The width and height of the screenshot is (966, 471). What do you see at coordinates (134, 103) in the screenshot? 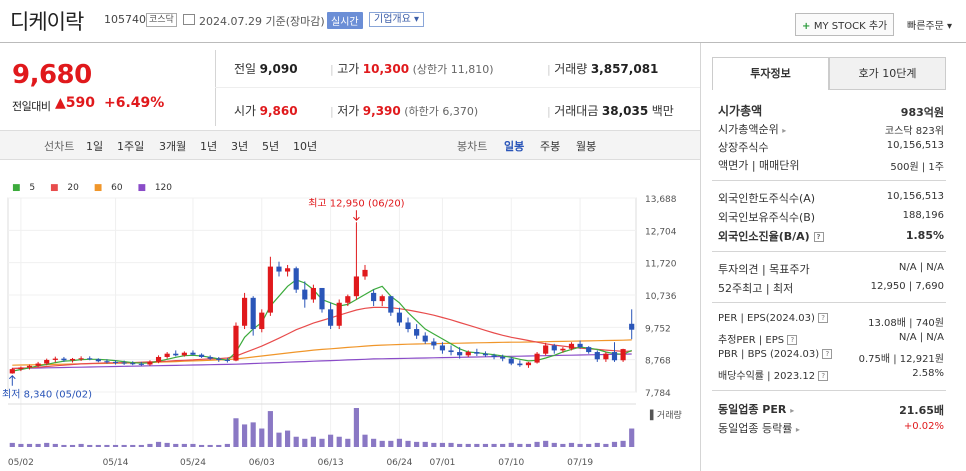
I see `change-percent: +6.49%` at bounding box center [134, 103].